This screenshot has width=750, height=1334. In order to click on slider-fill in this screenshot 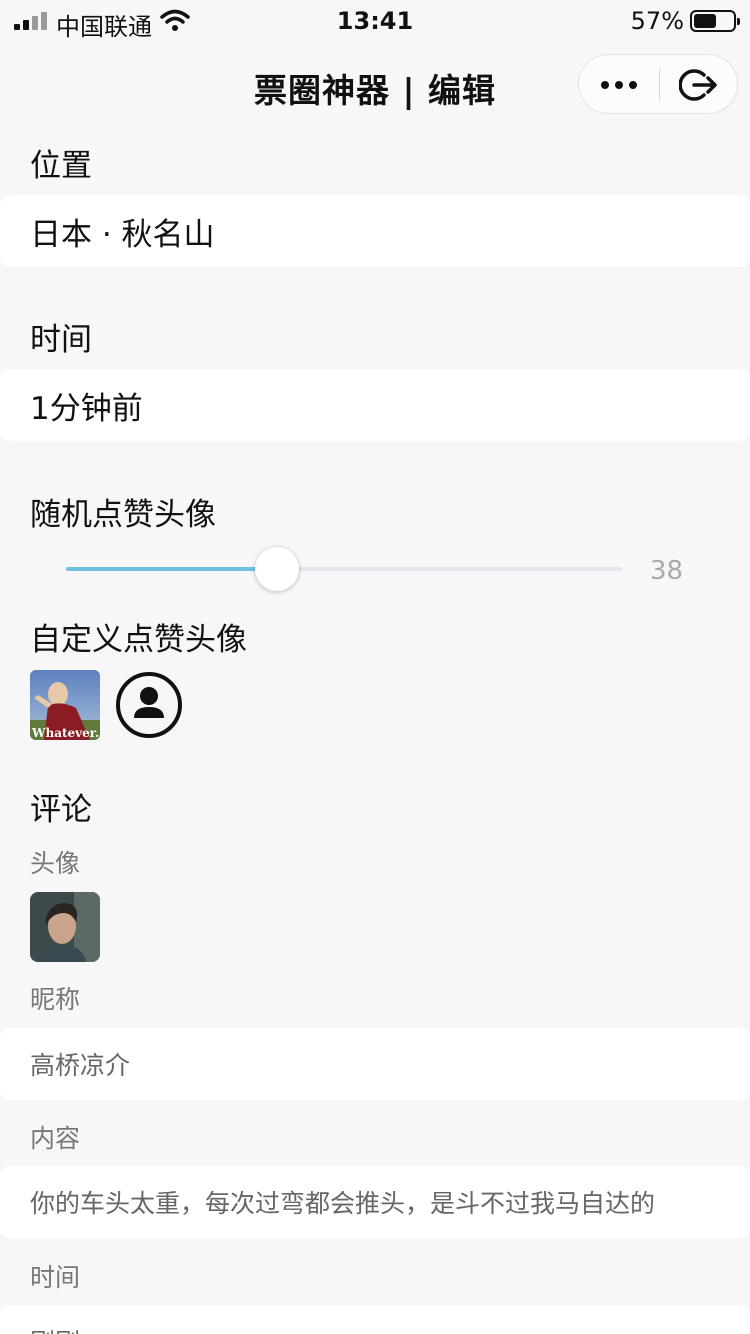, I will do `click(172, 569)`.